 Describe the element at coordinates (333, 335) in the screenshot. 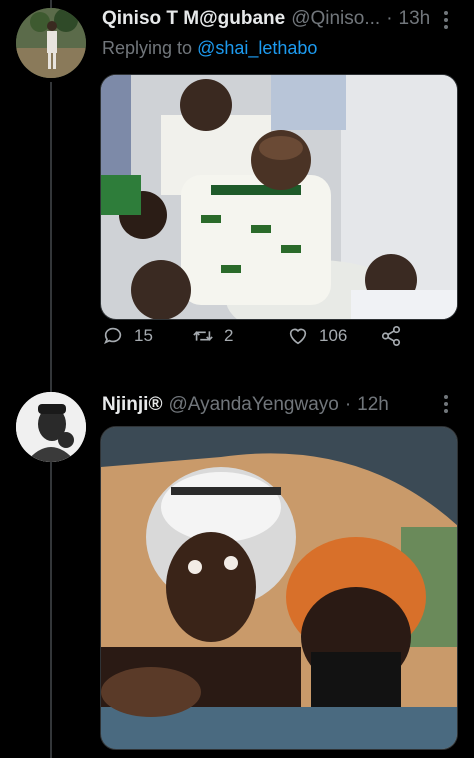

I see `like-count: 106` at that location.